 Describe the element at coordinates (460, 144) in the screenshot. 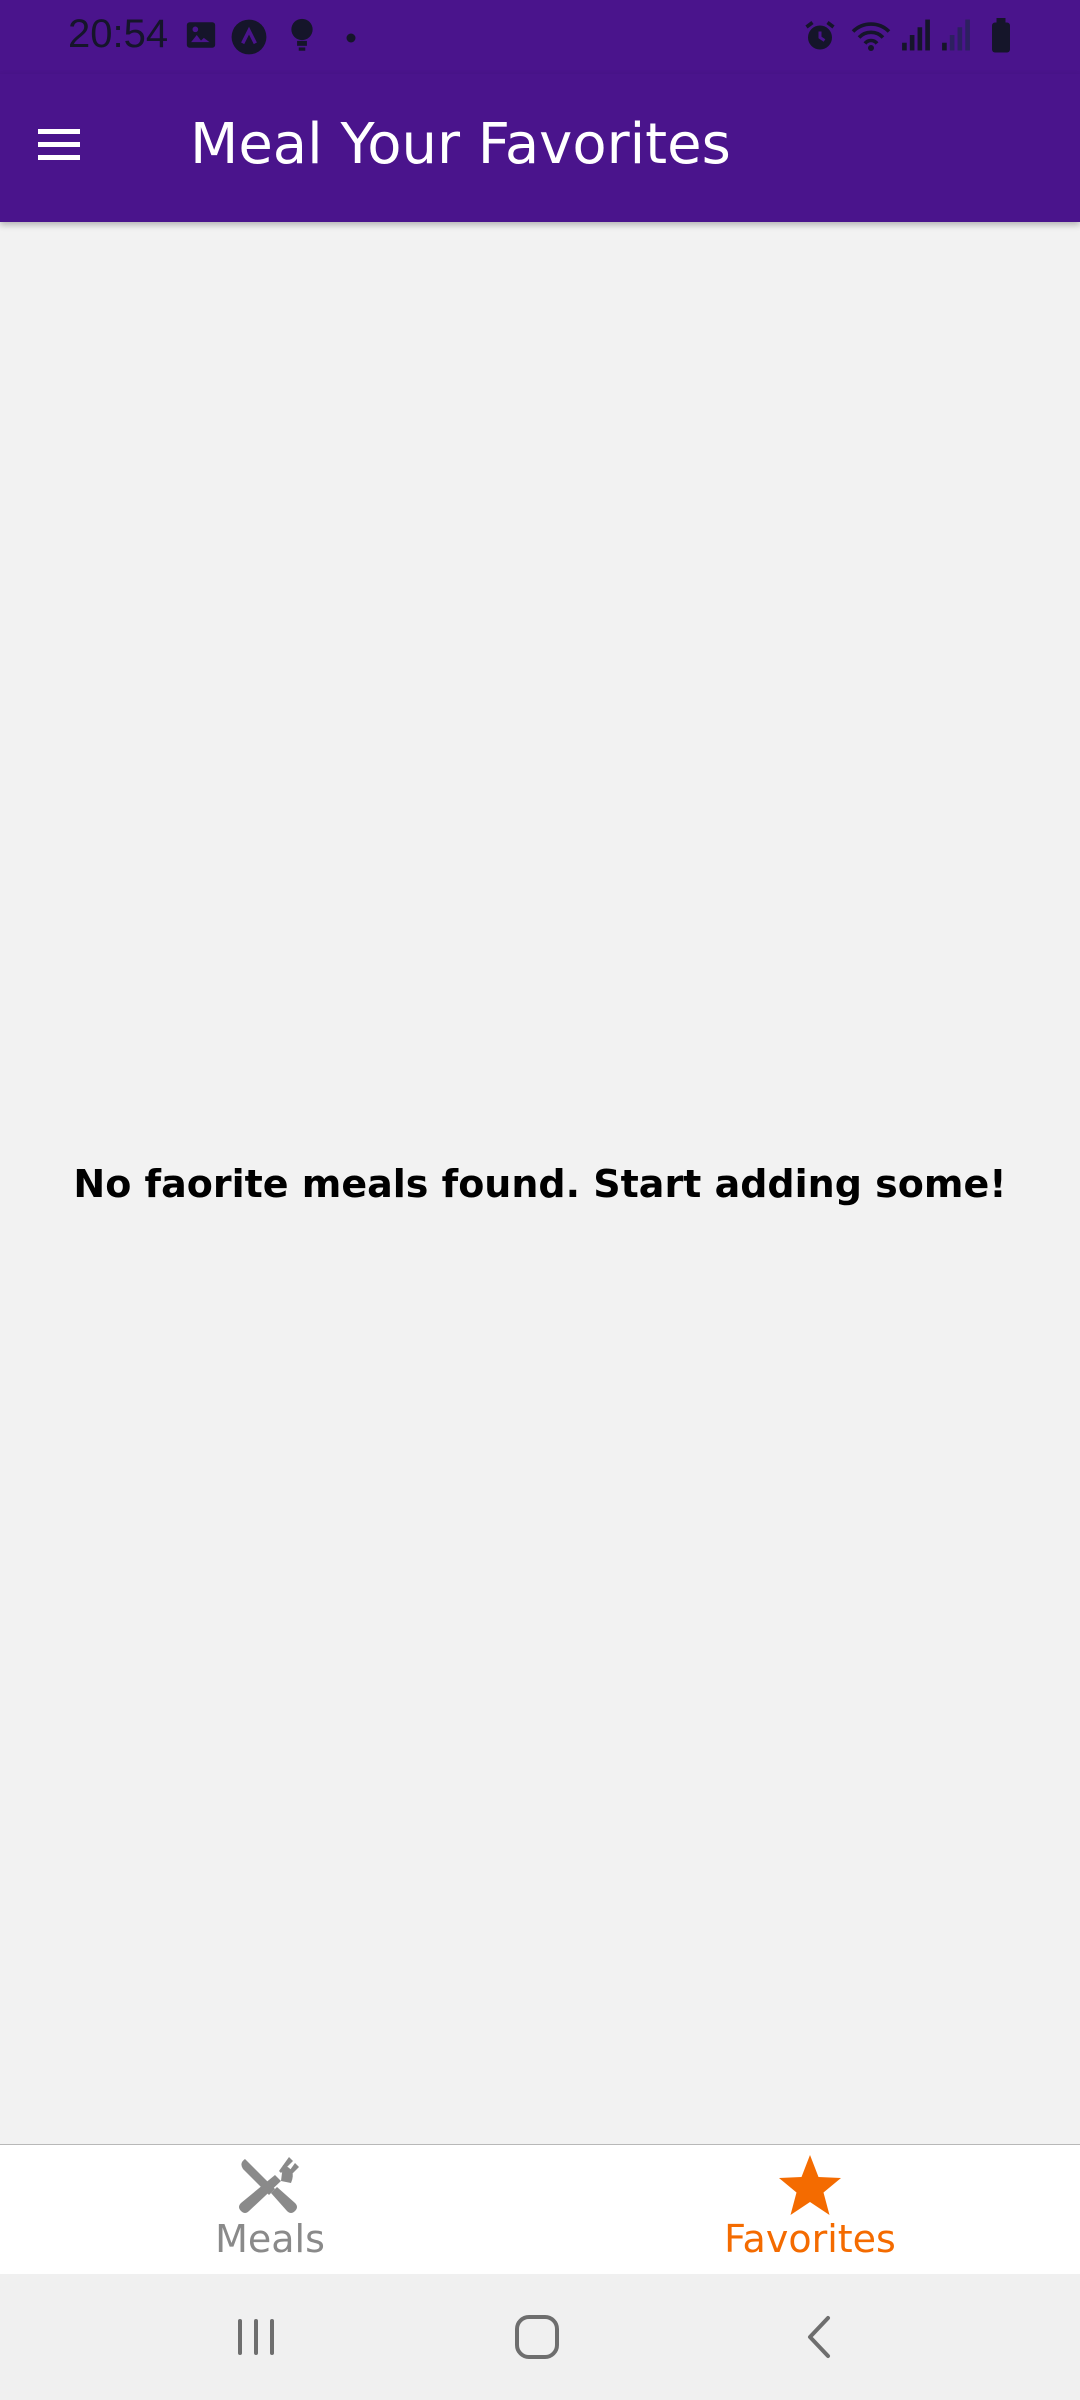

I see `page-title: Meal Your Favorites` at that location.